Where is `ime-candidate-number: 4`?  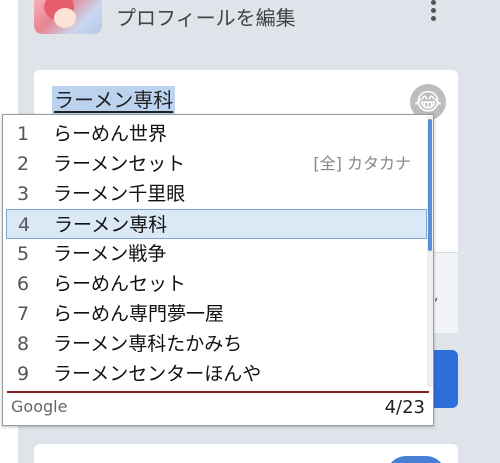
ime-candidate-number: 4 is located at coordinates (24, 225).